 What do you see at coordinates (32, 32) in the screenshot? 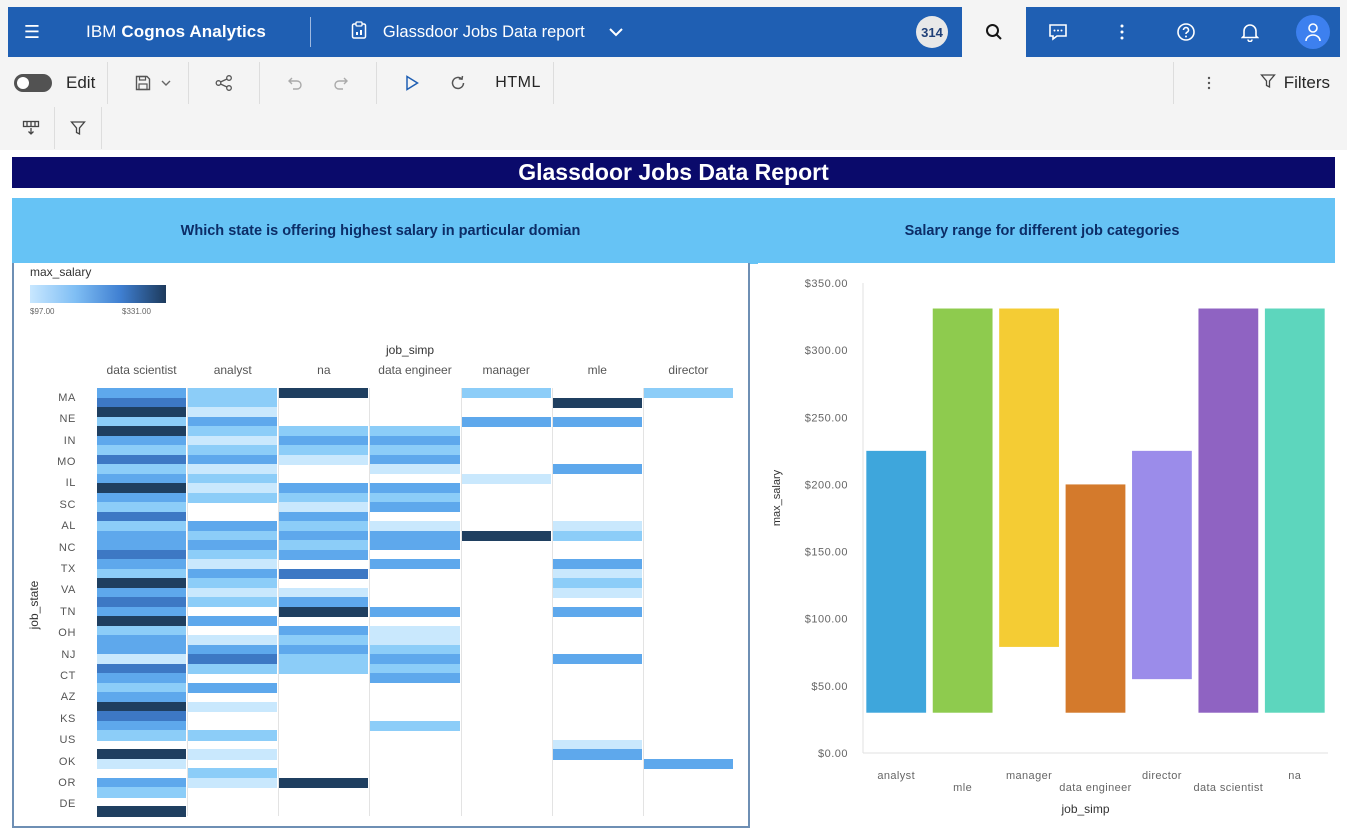
I see `menu-icon: ☰` at bounding box center [32, 32].